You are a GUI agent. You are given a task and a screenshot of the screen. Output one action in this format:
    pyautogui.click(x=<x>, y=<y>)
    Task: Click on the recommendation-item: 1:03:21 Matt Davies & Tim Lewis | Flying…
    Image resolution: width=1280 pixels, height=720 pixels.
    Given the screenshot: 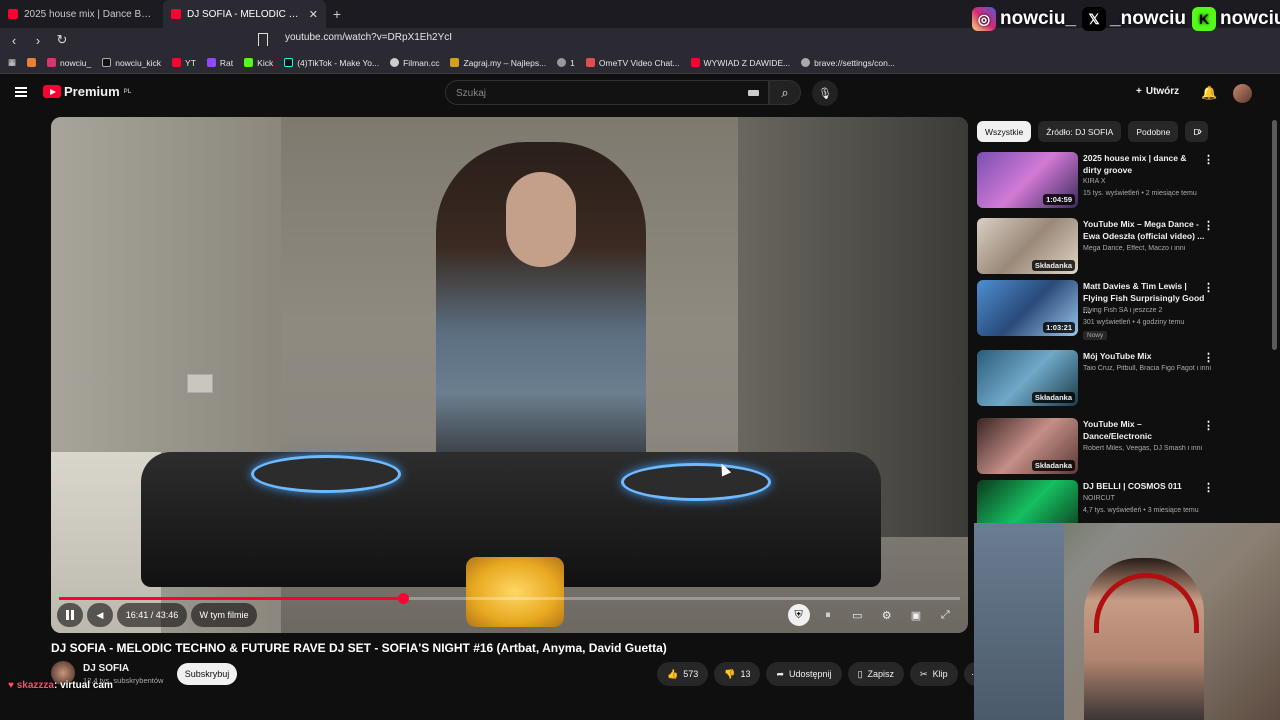 What is the action you would take?
    pyautogui.click(x=1095, y=310)
    